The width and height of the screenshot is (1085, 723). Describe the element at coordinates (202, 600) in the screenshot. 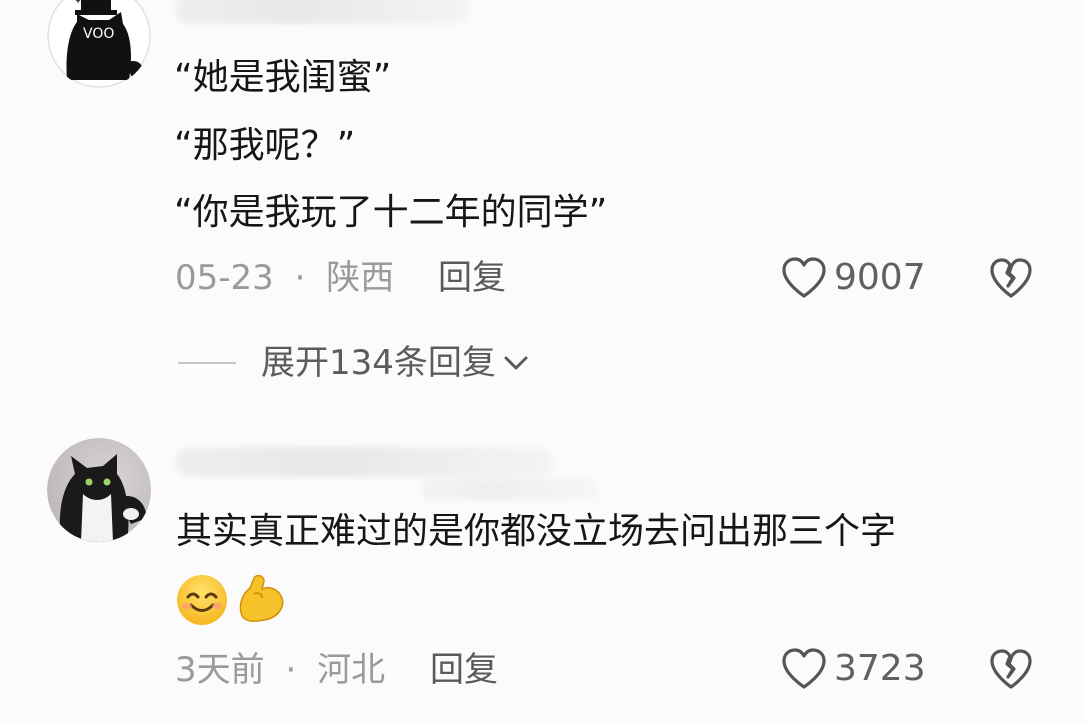

I see `smiling-face-icon` at that location.